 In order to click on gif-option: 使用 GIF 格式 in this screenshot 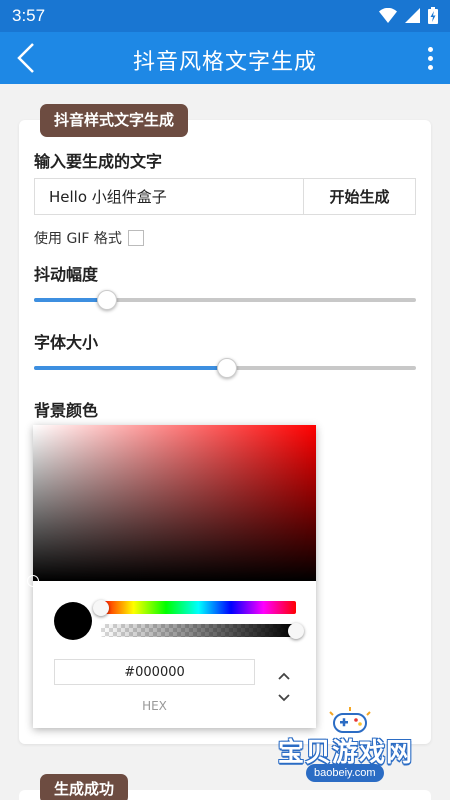, I will do `click(89, 238)`.